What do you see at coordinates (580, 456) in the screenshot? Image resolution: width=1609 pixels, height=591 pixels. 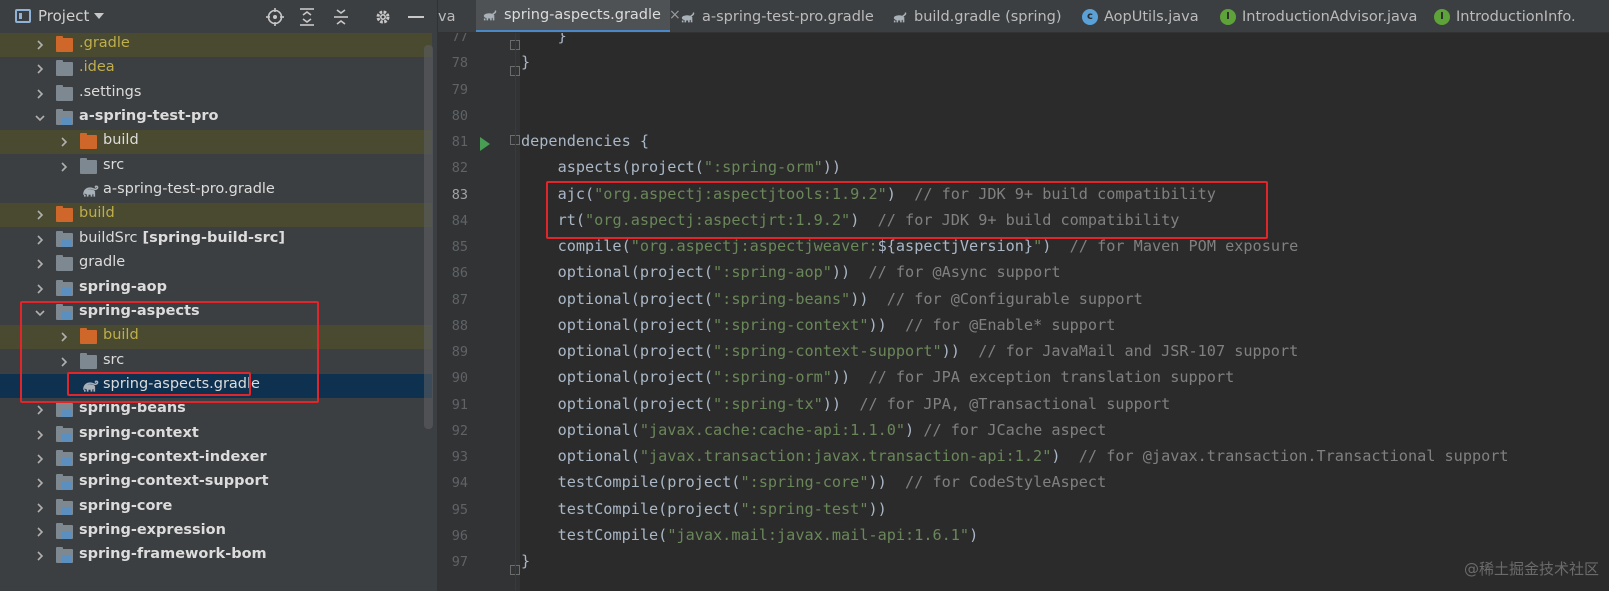 I see `code-token: optional(` at bounding box center [580, 456].